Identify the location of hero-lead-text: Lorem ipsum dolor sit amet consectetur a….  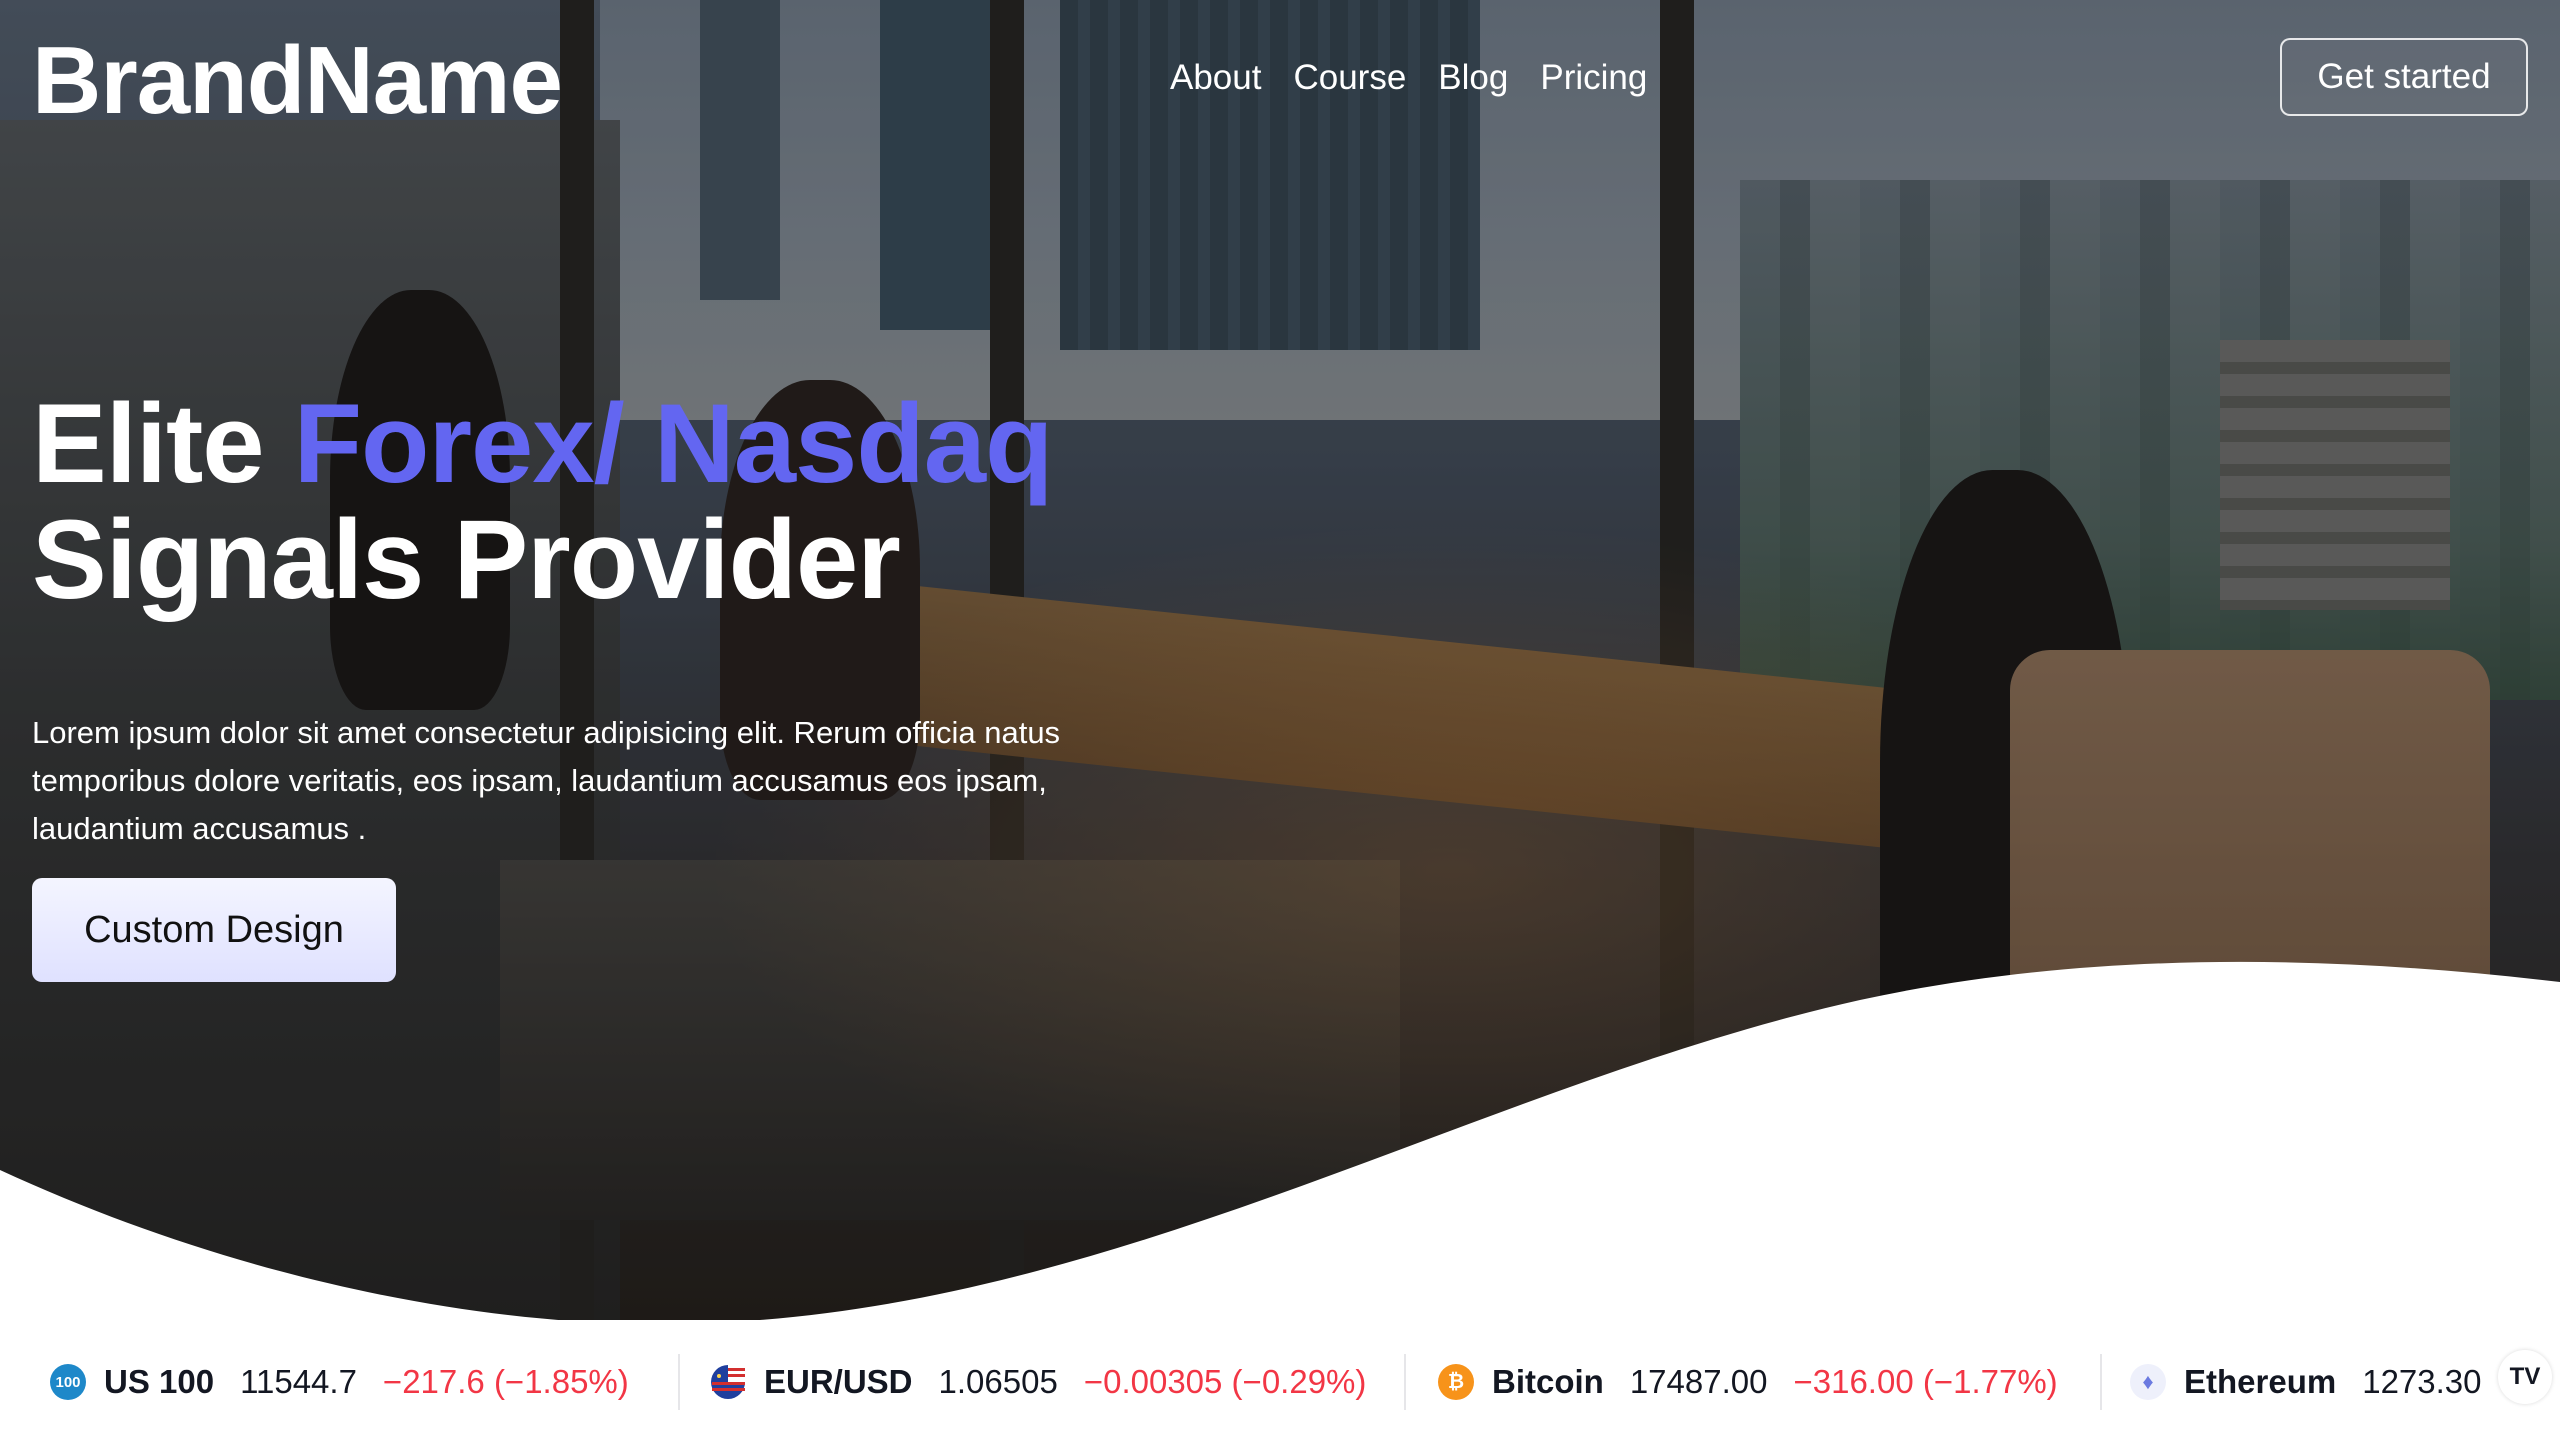
(546, 780).